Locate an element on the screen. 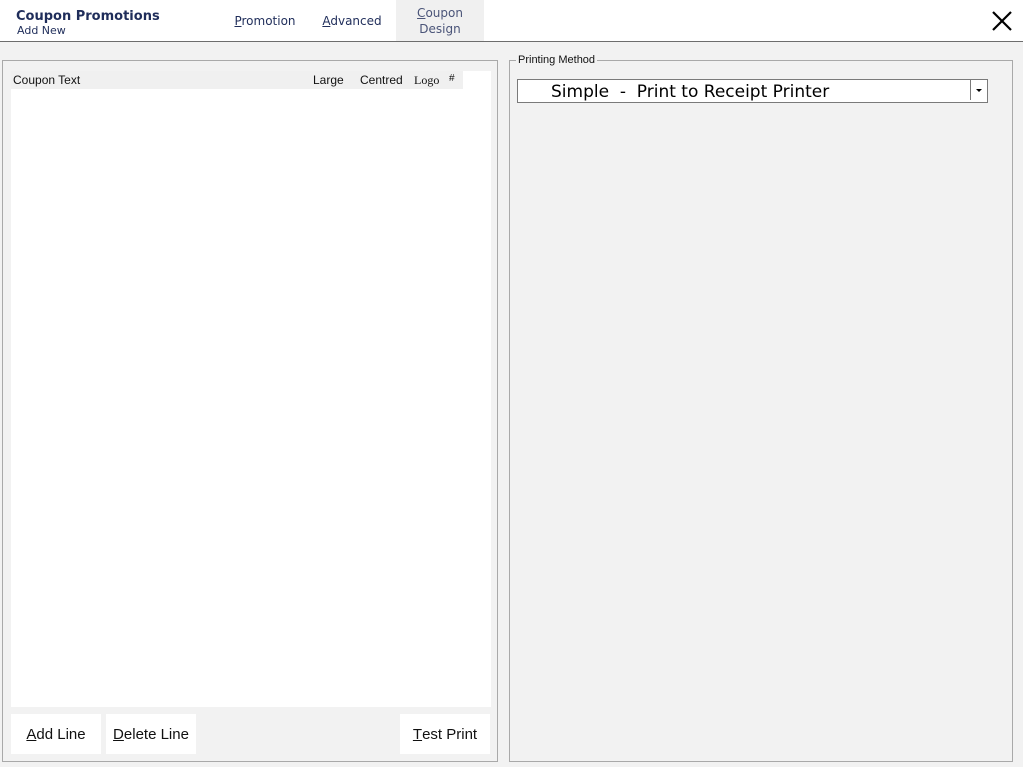 This screenshot has width=1023, height=767. close-icon is located at coordinates (1002, 21).